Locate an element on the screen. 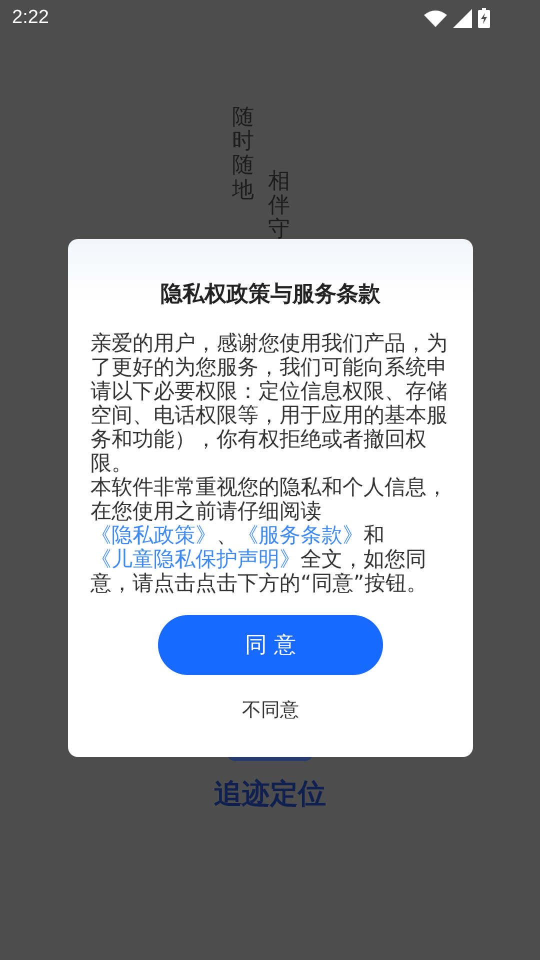  status-time: 2:22 is located at coordinates (30, 18).